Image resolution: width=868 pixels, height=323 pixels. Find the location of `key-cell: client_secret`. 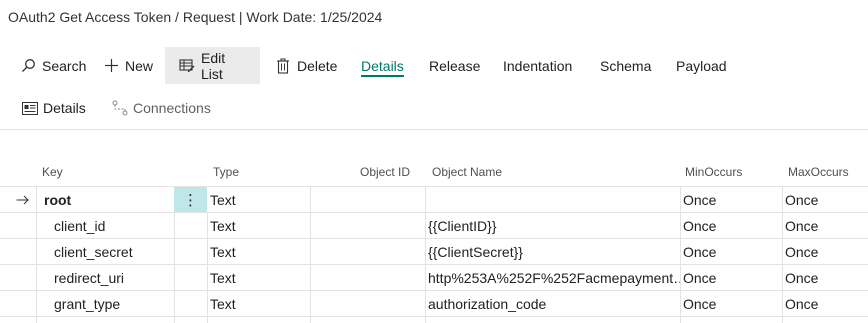

key-cell: client_secret is located at coordinates (93, 252).